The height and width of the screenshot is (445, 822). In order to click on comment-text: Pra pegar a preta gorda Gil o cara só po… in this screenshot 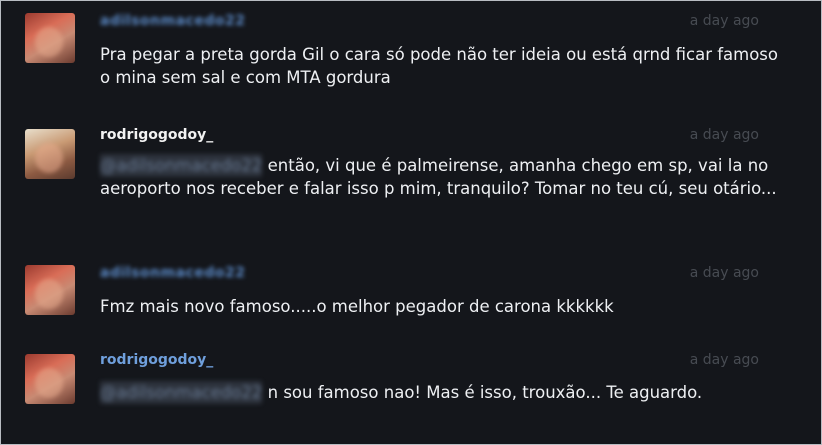, I will do `click(439, 66)`.